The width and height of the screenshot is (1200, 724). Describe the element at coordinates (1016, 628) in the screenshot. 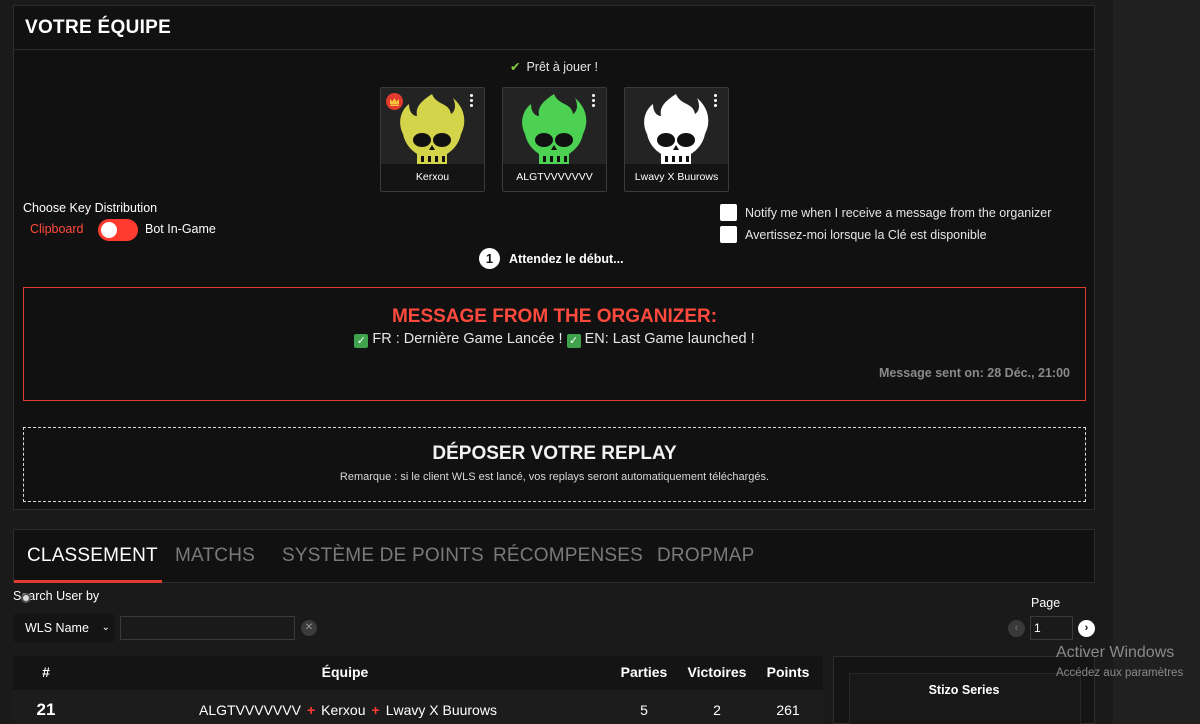

I see `chevron-left-icon: ‹` at that location.